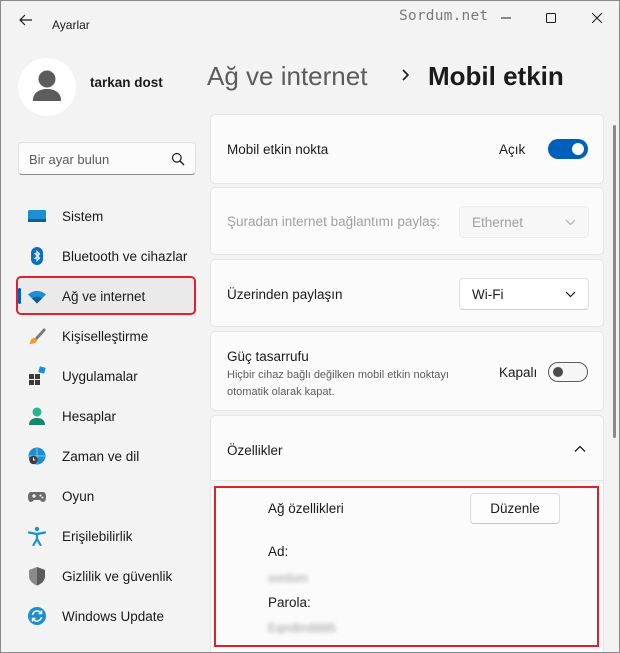 This screenshot has width=620, height=653. I want to click on sidebar-item-windows-update: Windows Update, so click(106, 616).